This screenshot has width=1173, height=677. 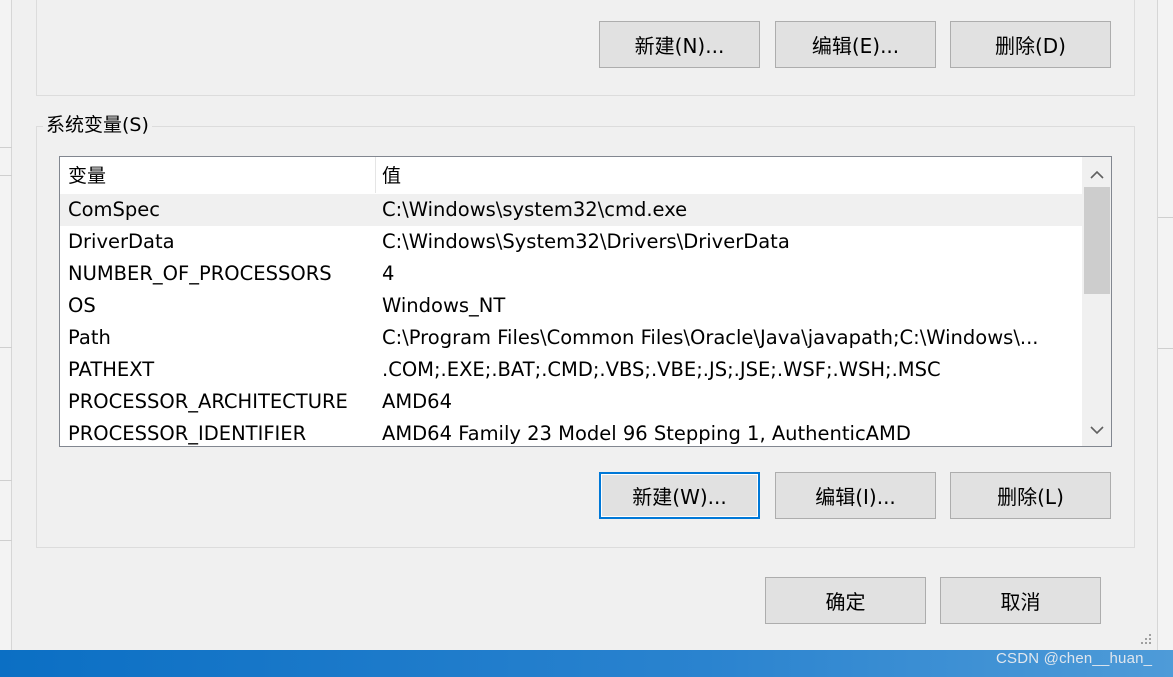 I want to click on variable-name: PROCESSOR_ARCHITECTURE, so click(x=208, y=401).